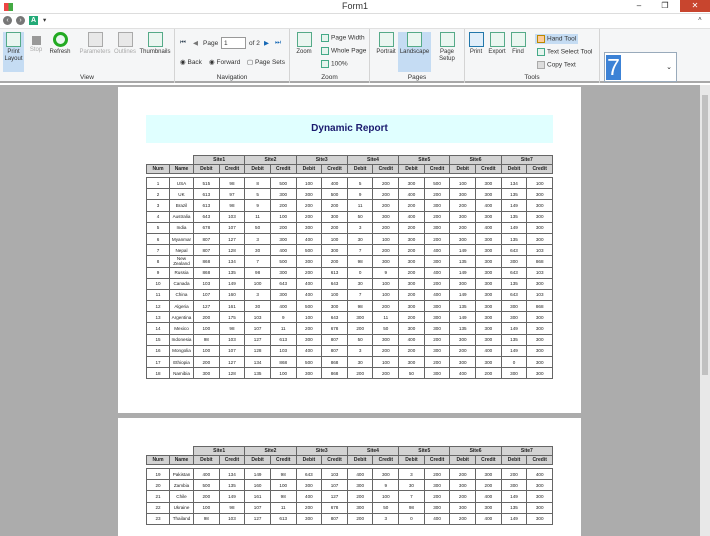  Describe the element at coordinates (705, 235) in the screenshot. I see `scrollbar-thumb` at that location.